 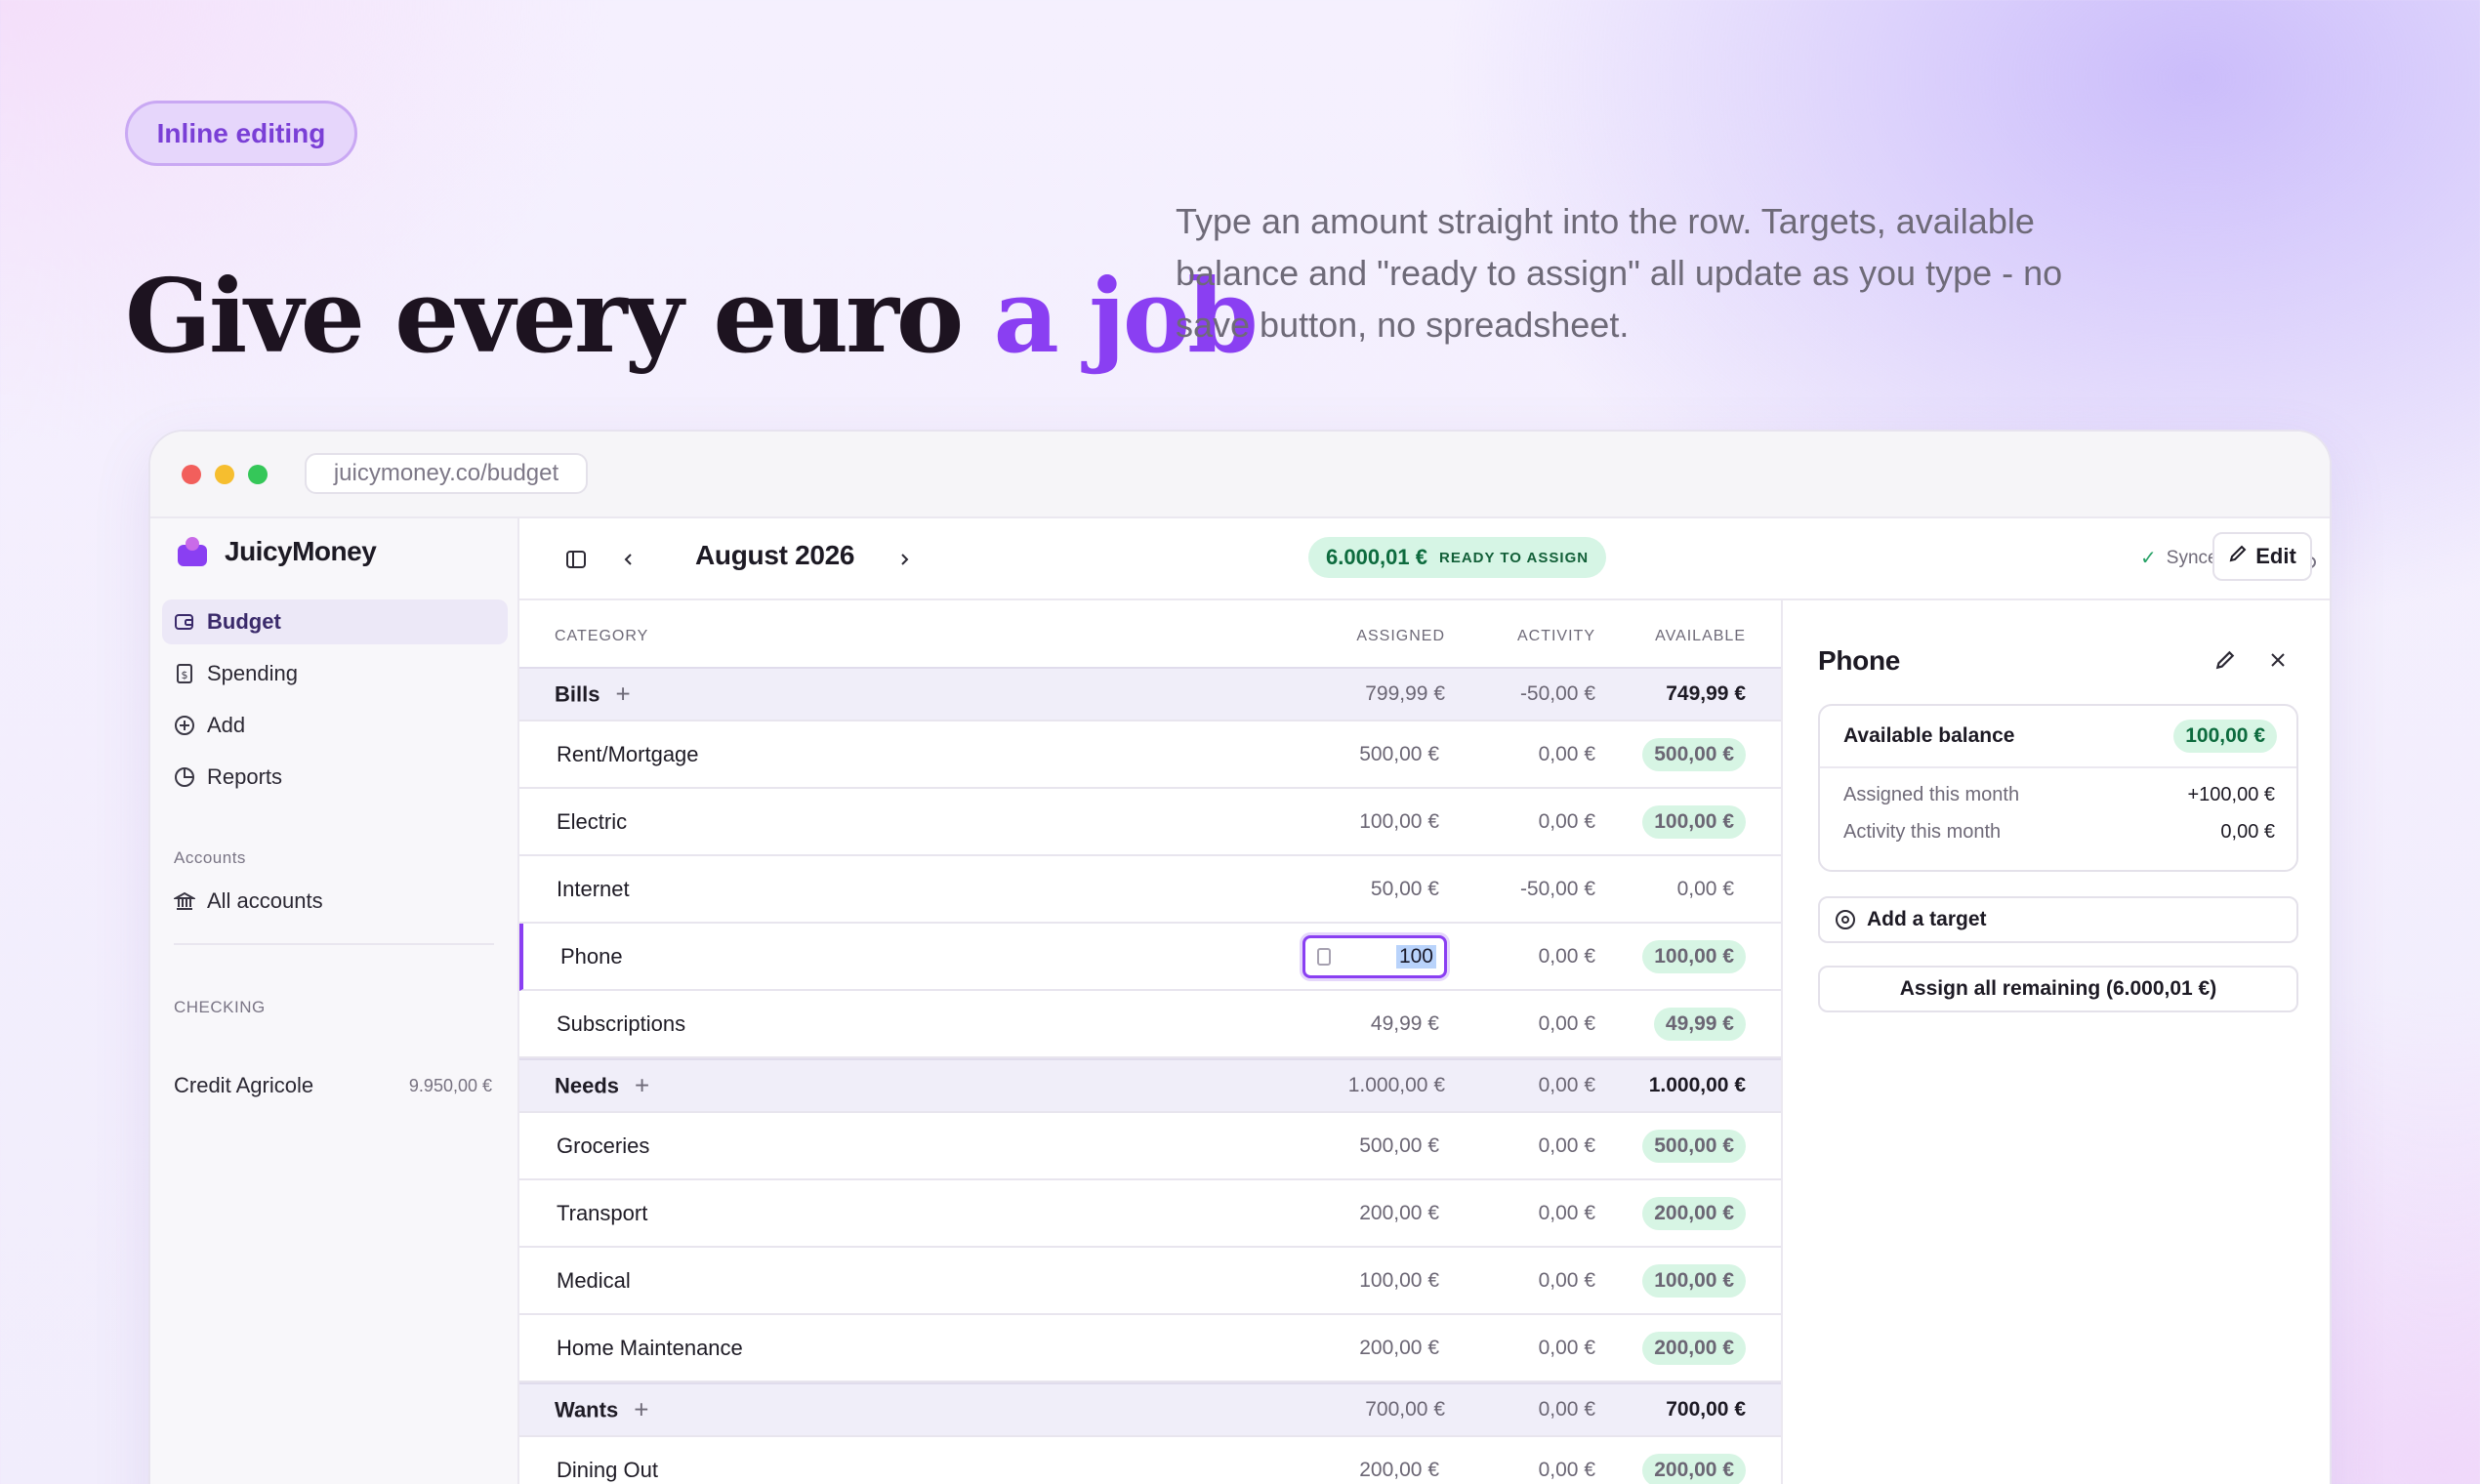 I want to click on sidebar-item-add: Add, so click(x=335, y=726).